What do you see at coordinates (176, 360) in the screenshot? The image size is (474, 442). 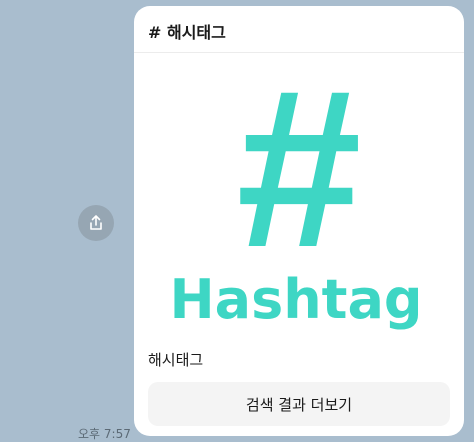 I see `card-caption: 해시태그` at bounding box center [176, 360].